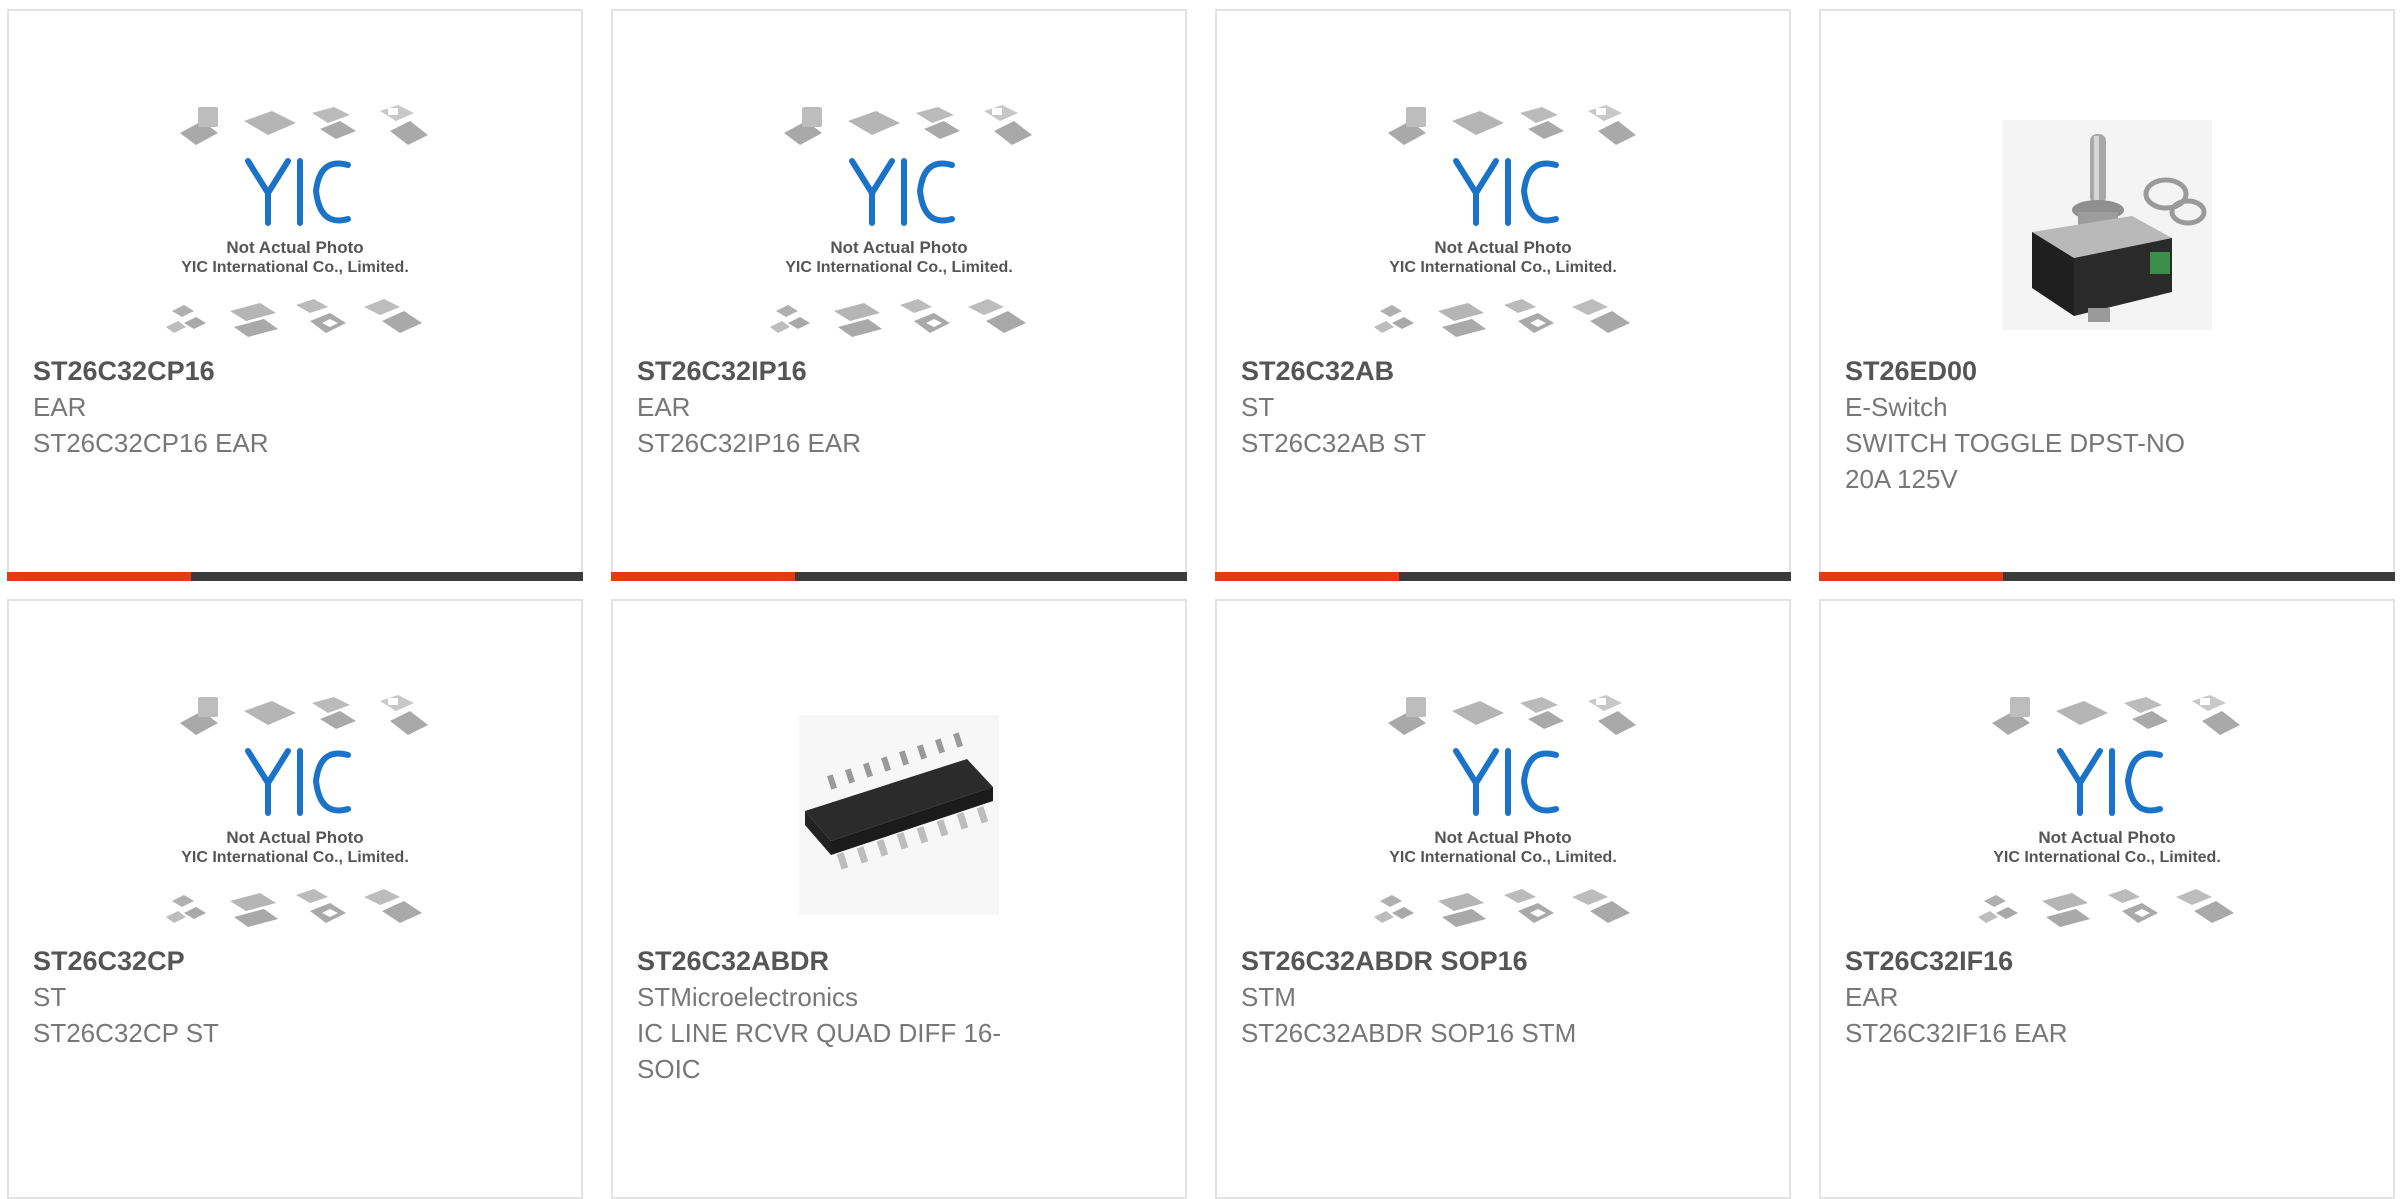 Image resolution: width=2400 pixels, height=1199 pixels. I want to click on soic-chip-photo, so click(899, 815).